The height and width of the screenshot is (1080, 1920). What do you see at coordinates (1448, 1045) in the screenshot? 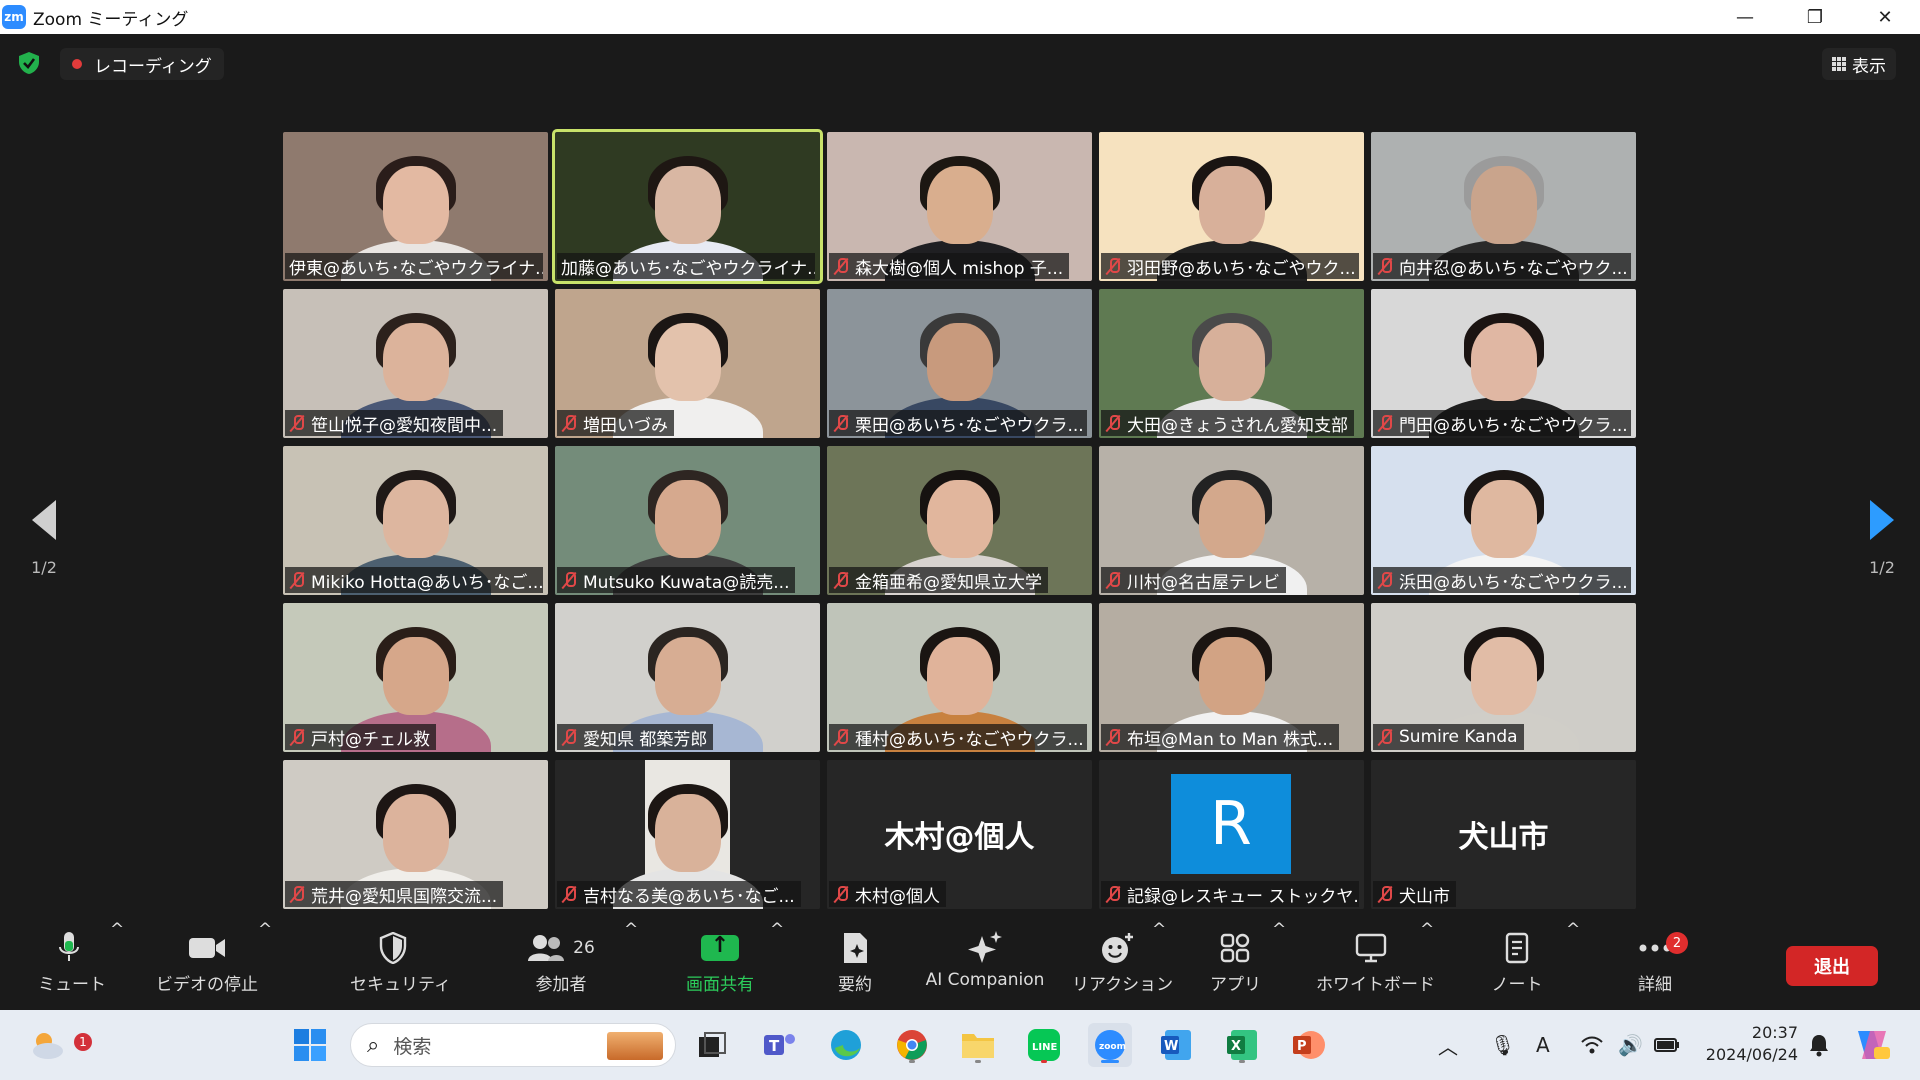
I see `tray-overflow-chevron: ︿` at bounding box center [1448, 1045].